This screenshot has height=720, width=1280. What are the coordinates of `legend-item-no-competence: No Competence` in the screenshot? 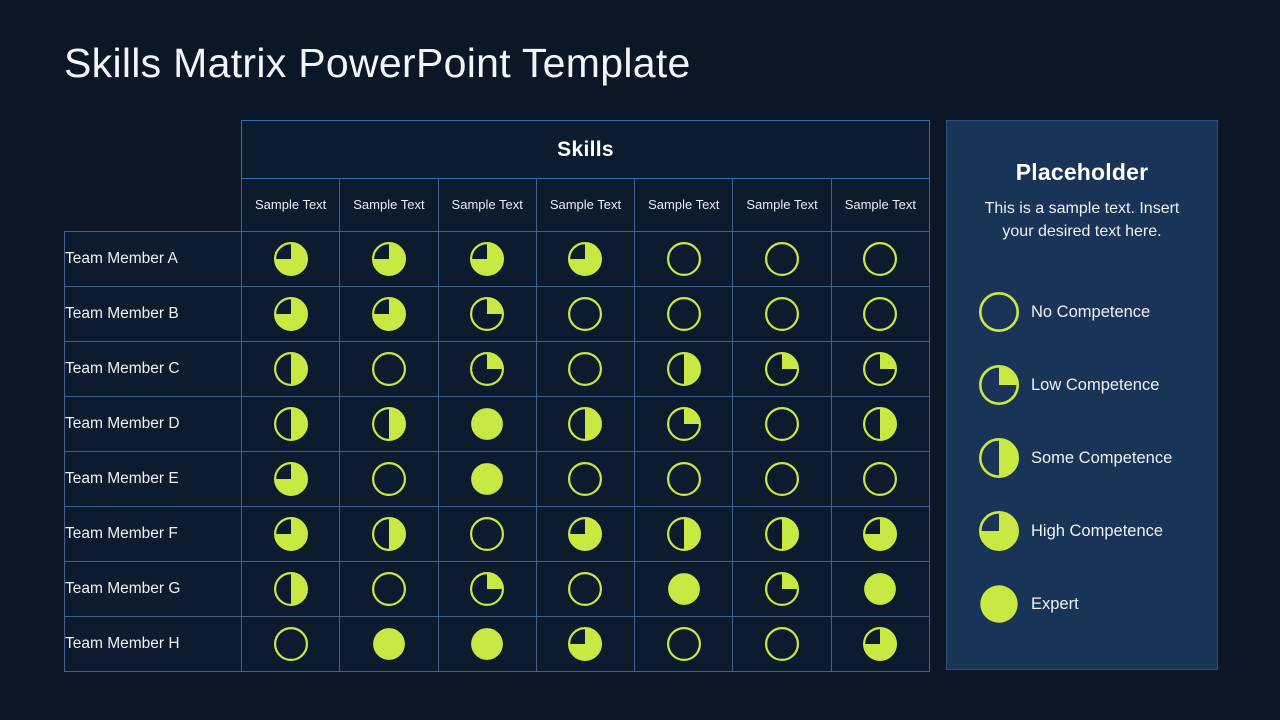 It's located at (1082, 311).